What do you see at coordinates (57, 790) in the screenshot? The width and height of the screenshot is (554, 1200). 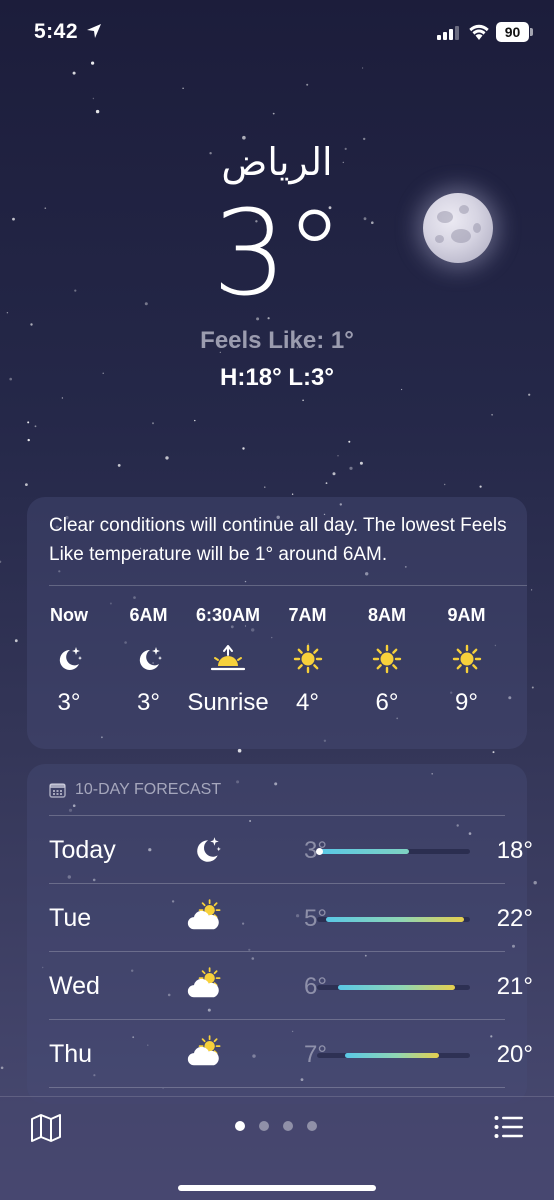 I see `calendar-icon` at bounding box center [57, 790].